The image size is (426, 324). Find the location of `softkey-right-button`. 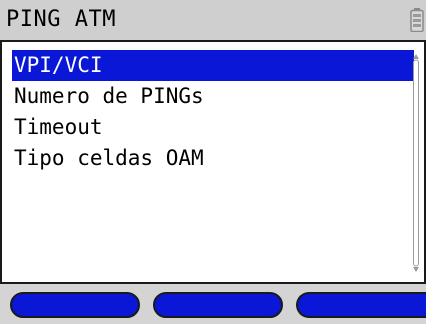

softkey-right-button is located at coordinates (361, 305).